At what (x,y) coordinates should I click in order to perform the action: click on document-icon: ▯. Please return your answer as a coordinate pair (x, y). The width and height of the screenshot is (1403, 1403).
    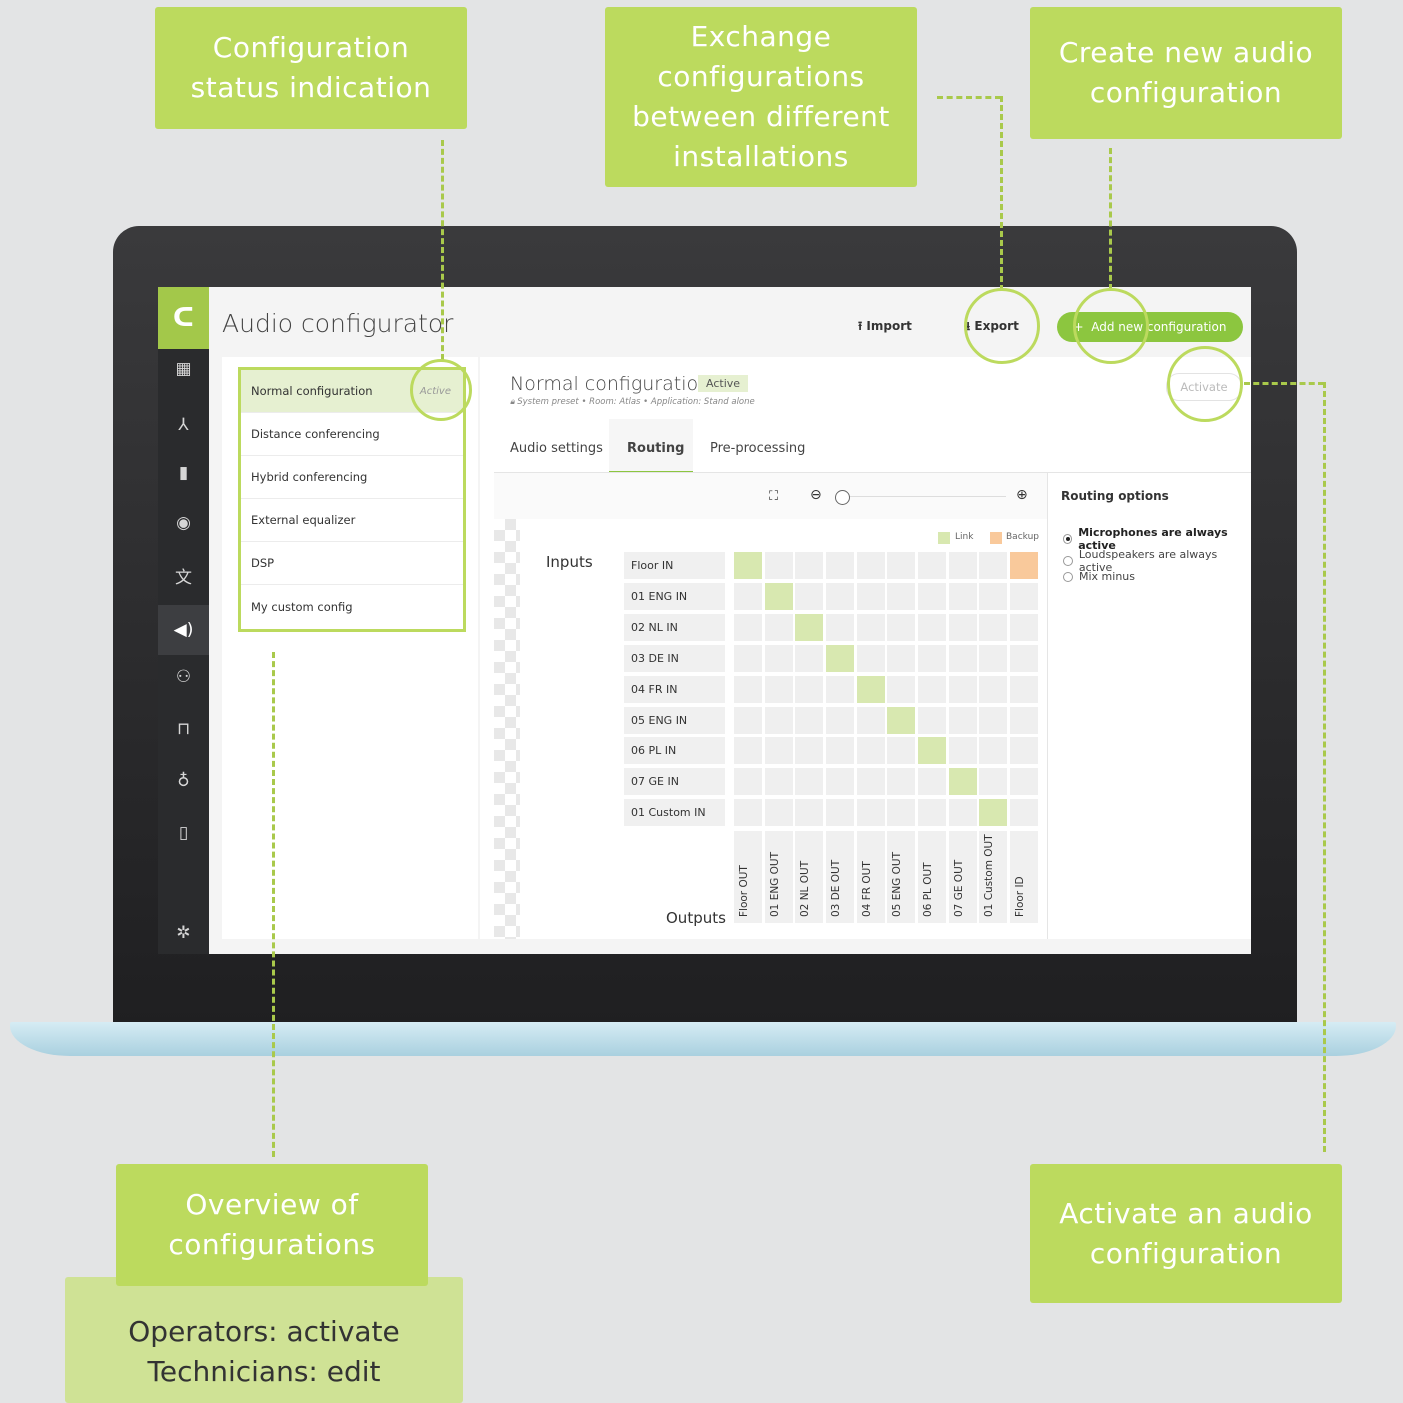
    Looking at the image, I should click on (183, 833).